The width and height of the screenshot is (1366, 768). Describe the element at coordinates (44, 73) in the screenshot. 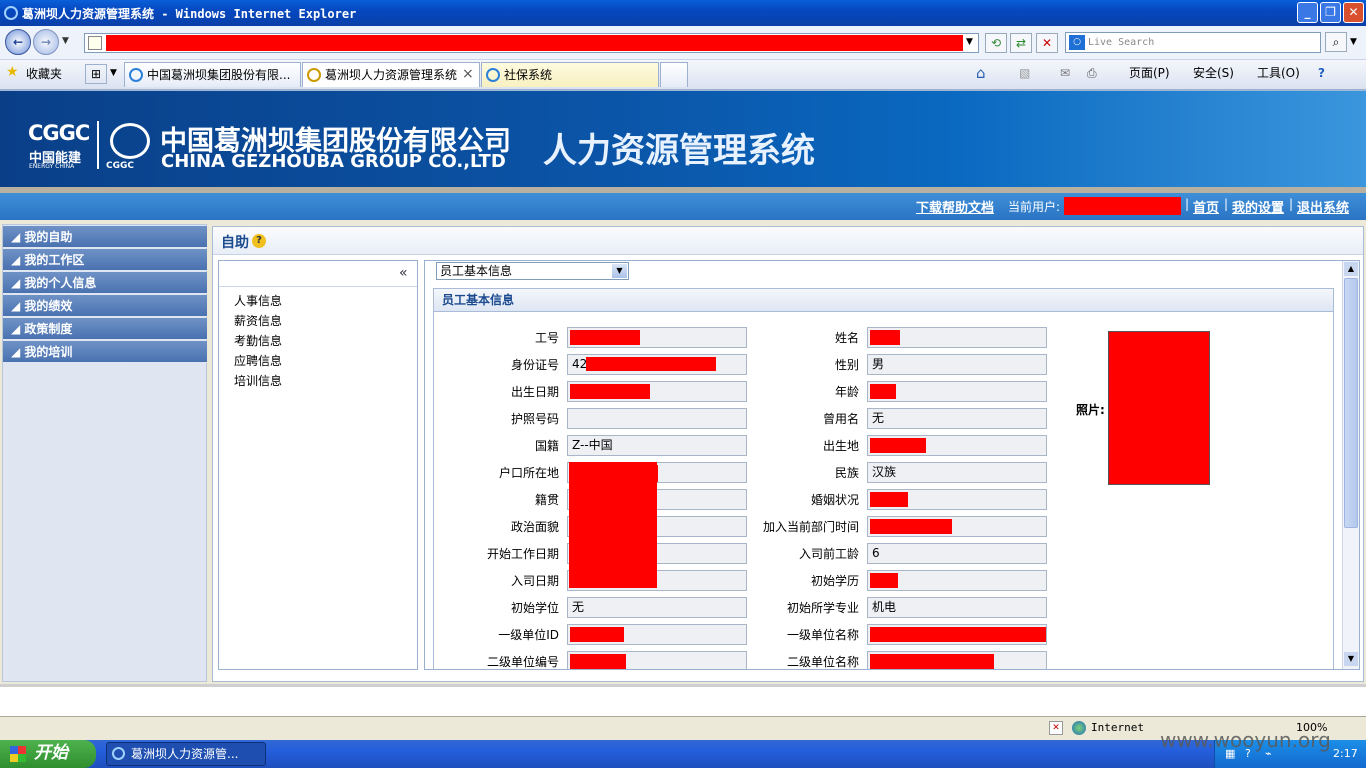

I see `favorites-label: 收藏夹` at that location.